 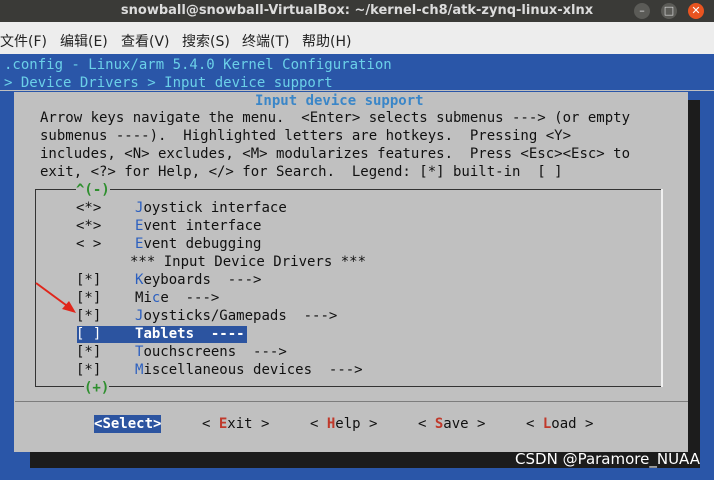 I want to click on item-label: vent interface, so click(x=202, y=226).